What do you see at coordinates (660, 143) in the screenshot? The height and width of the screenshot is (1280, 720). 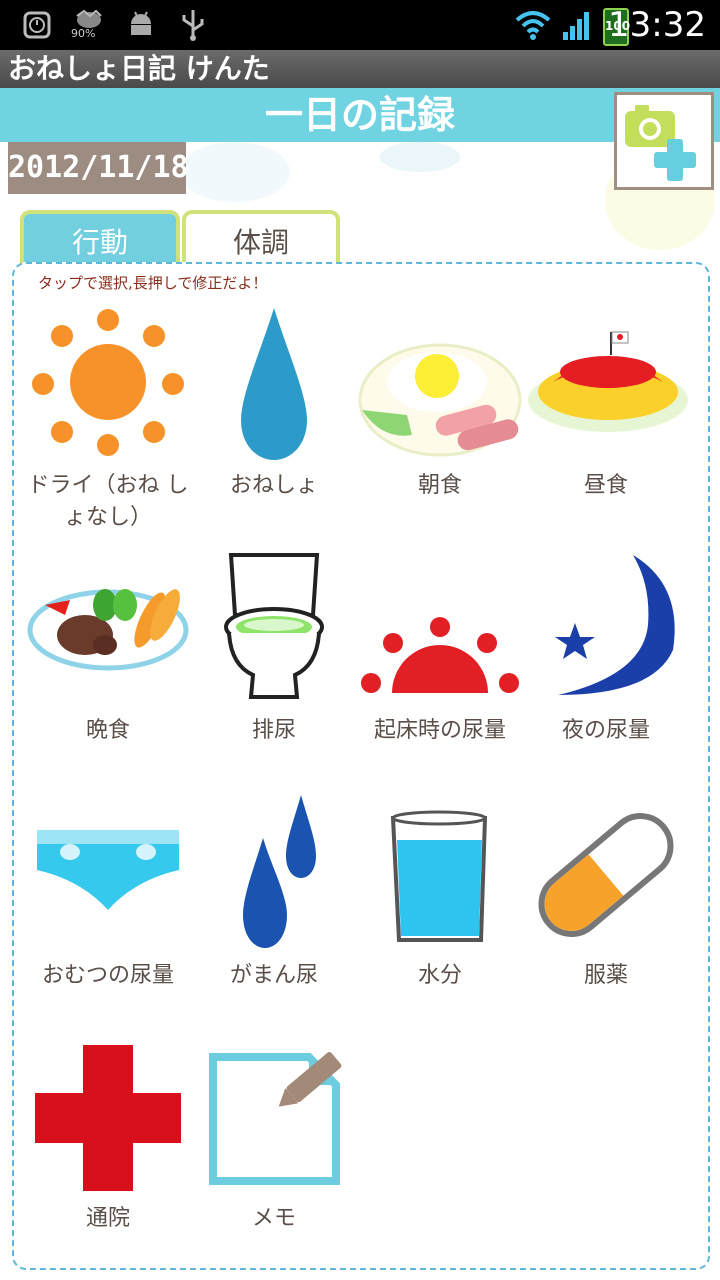 I see `camera-plus-icon` at bounding box center [660, 143].